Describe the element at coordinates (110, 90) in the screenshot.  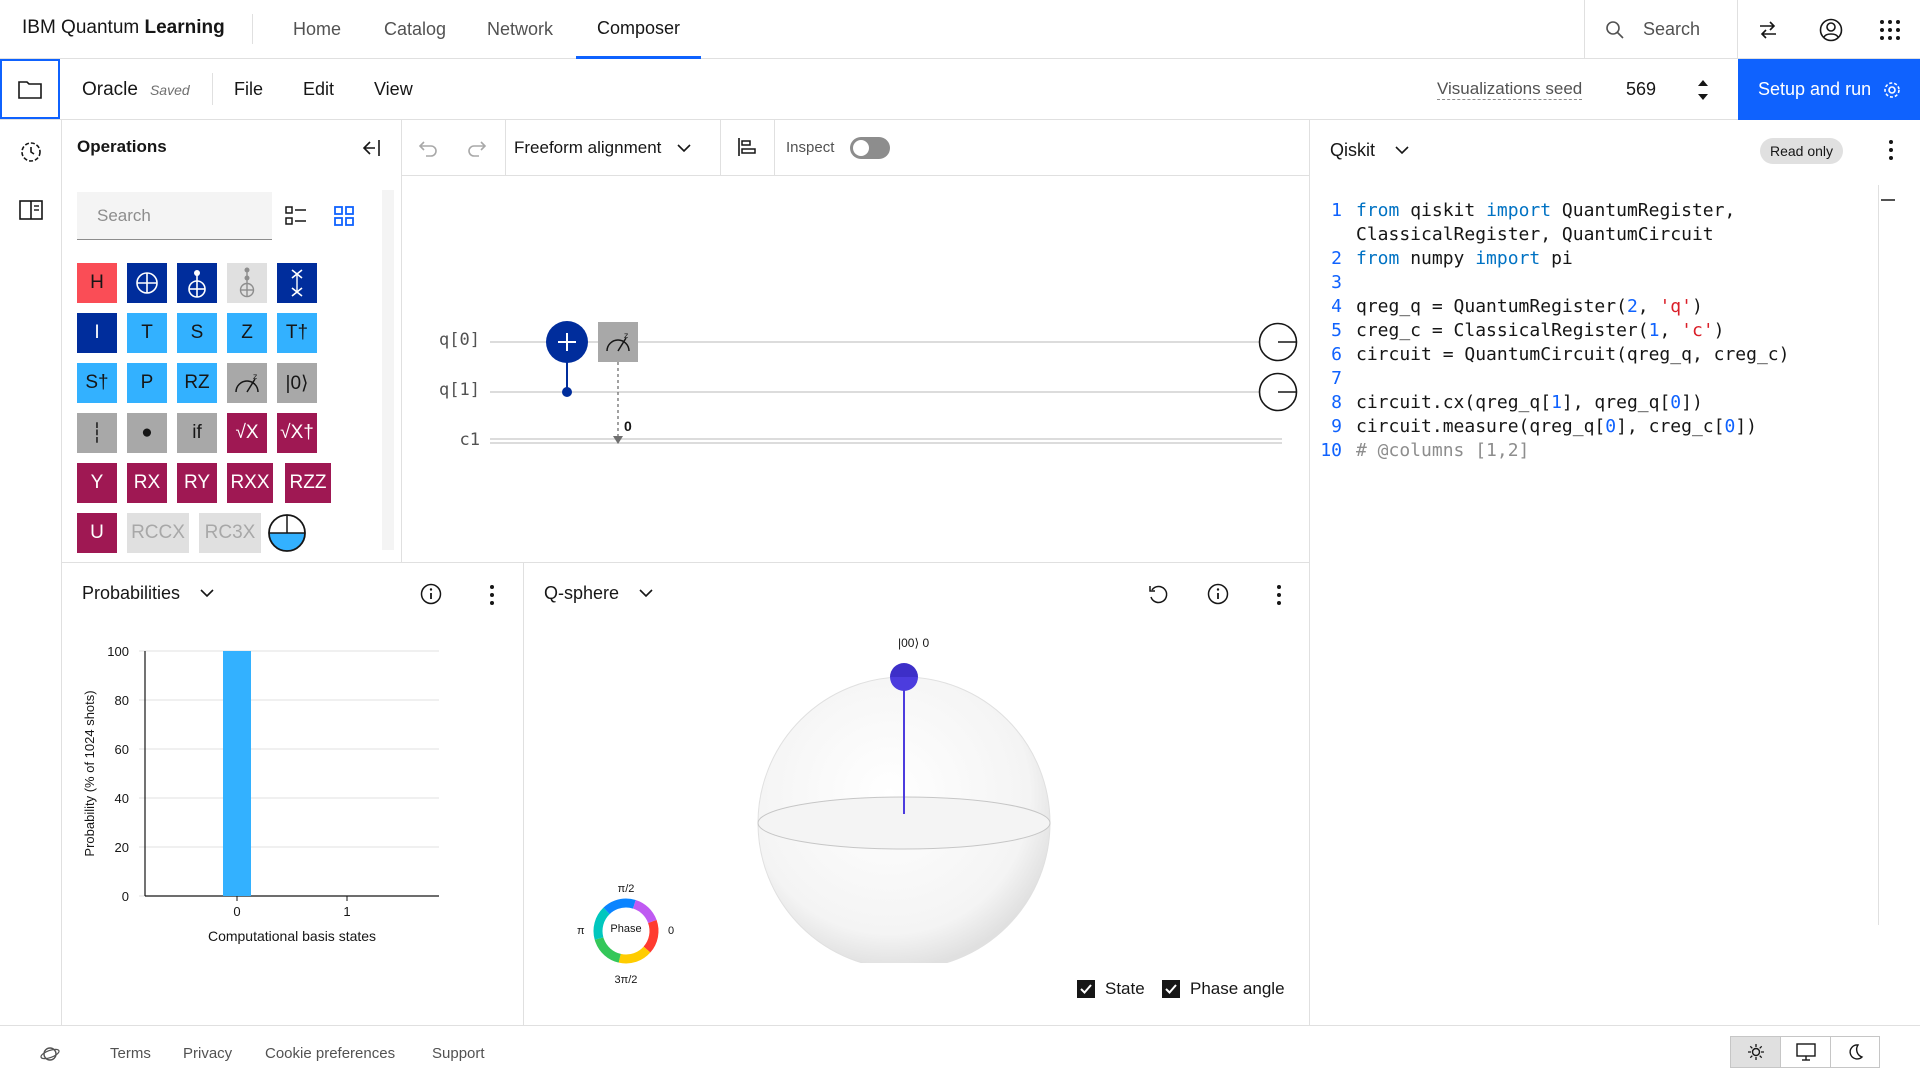
I see `file-name: Oracle` at that location.